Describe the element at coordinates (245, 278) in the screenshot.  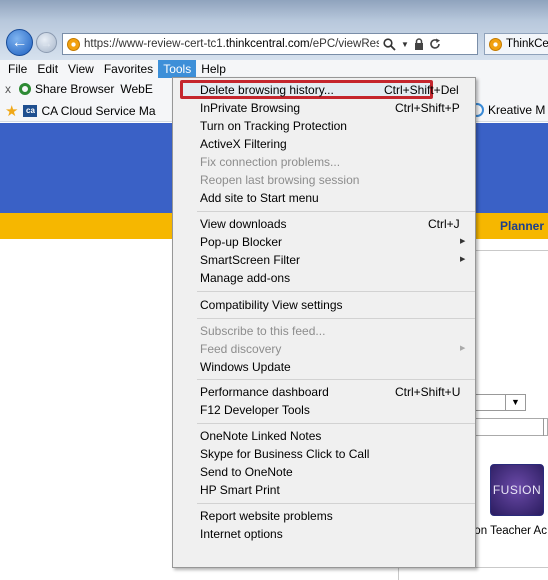
I see `menu-item-manage-addons: Manage add-ons` at that location.